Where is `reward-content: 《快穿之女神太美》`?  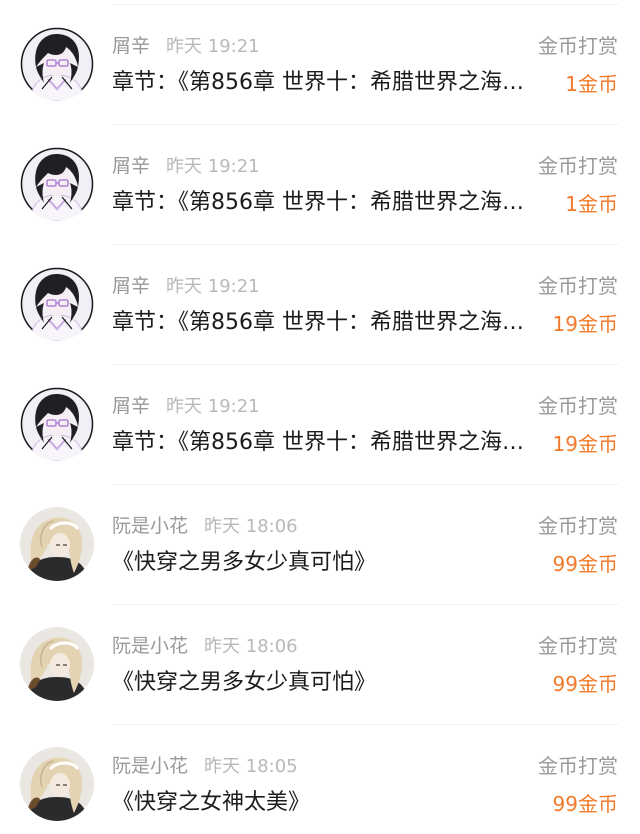
reward-content: 《快穿之女神太美》 is located at coordinates (322, 803).